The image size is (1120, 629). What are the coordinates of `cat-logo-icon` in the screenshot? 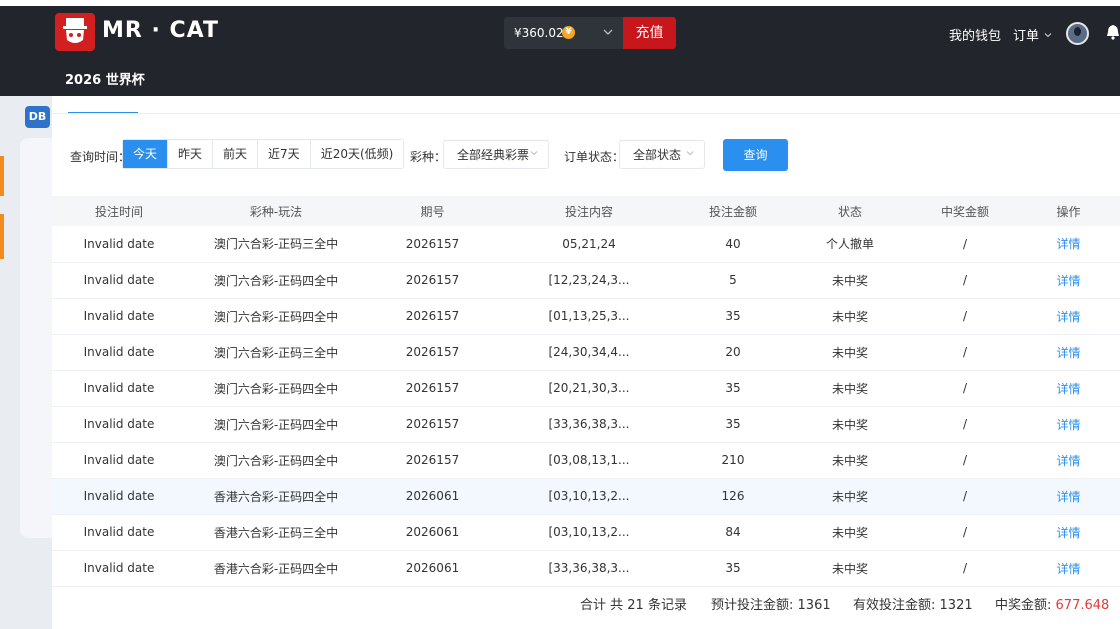 It's located at (75, 32).